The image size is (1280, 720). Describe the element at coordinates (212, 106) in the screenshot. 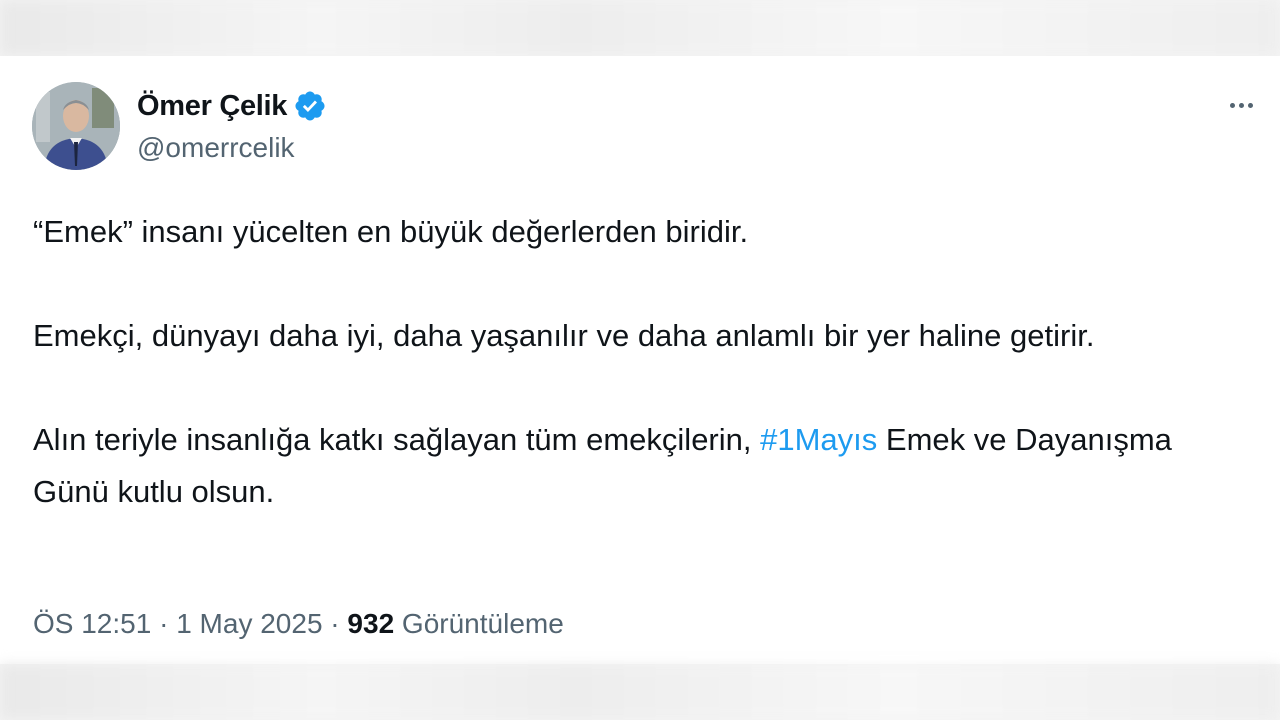

I see `author-name: Ömer Çelik` at that location.